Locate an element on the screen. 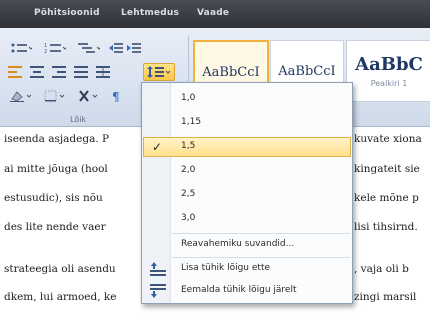 This screenshot has height=316, width=430. doc-line: lisi tihsirnd. is located at coordinates (386, 227).